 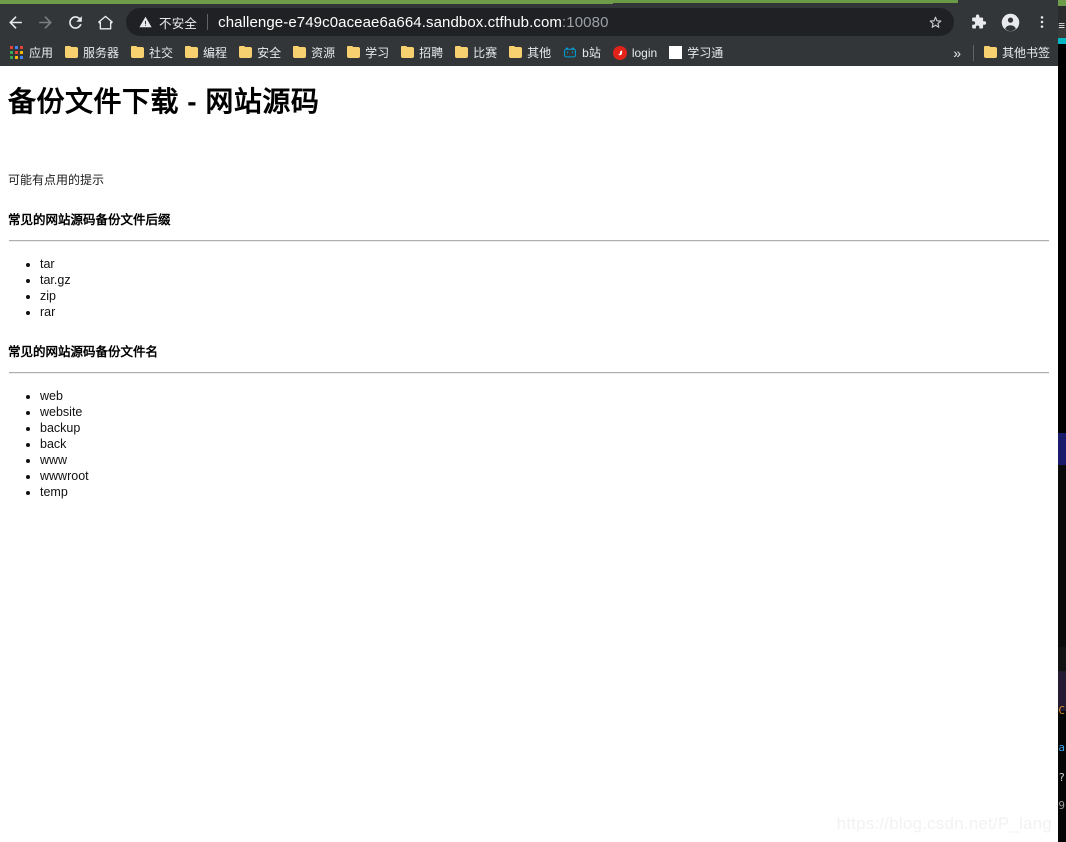 I want to click on section-heading-filenames: 常见的网站源码备份文件名, so click(x=83, y=351).